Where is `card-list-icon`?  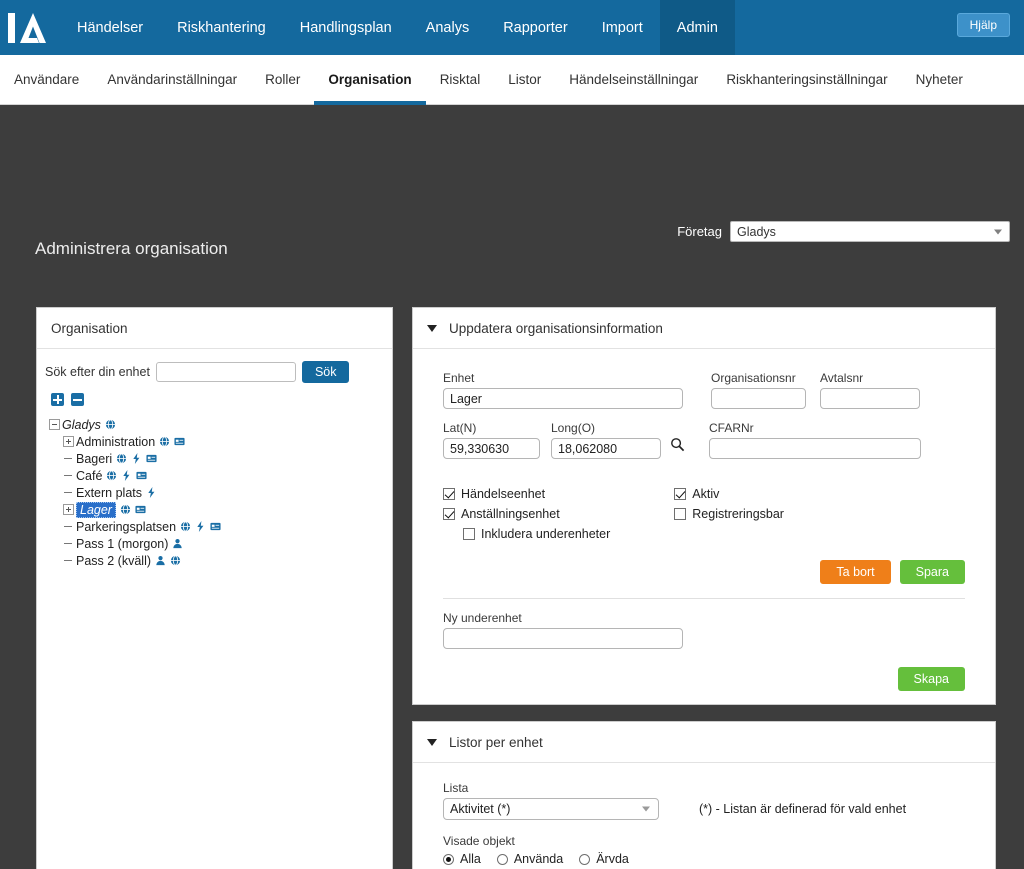 card-list-icon is located at coordinates (179, 441).